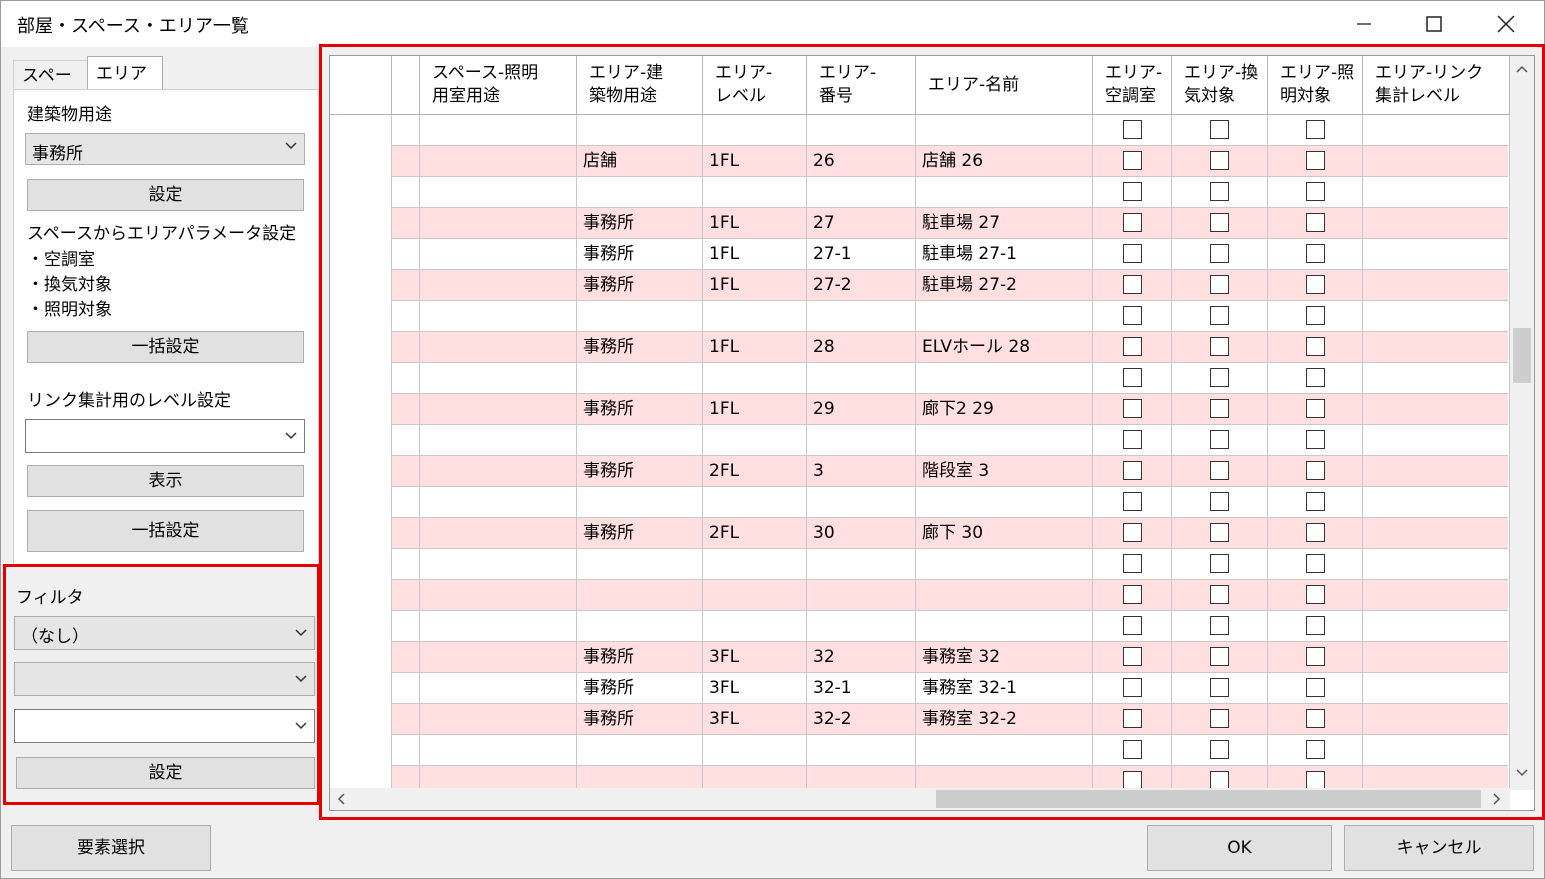  Describe the element at coordinates (1004, 85) in the screenshot. I see `header-area-name: エリア-名前` at that location.